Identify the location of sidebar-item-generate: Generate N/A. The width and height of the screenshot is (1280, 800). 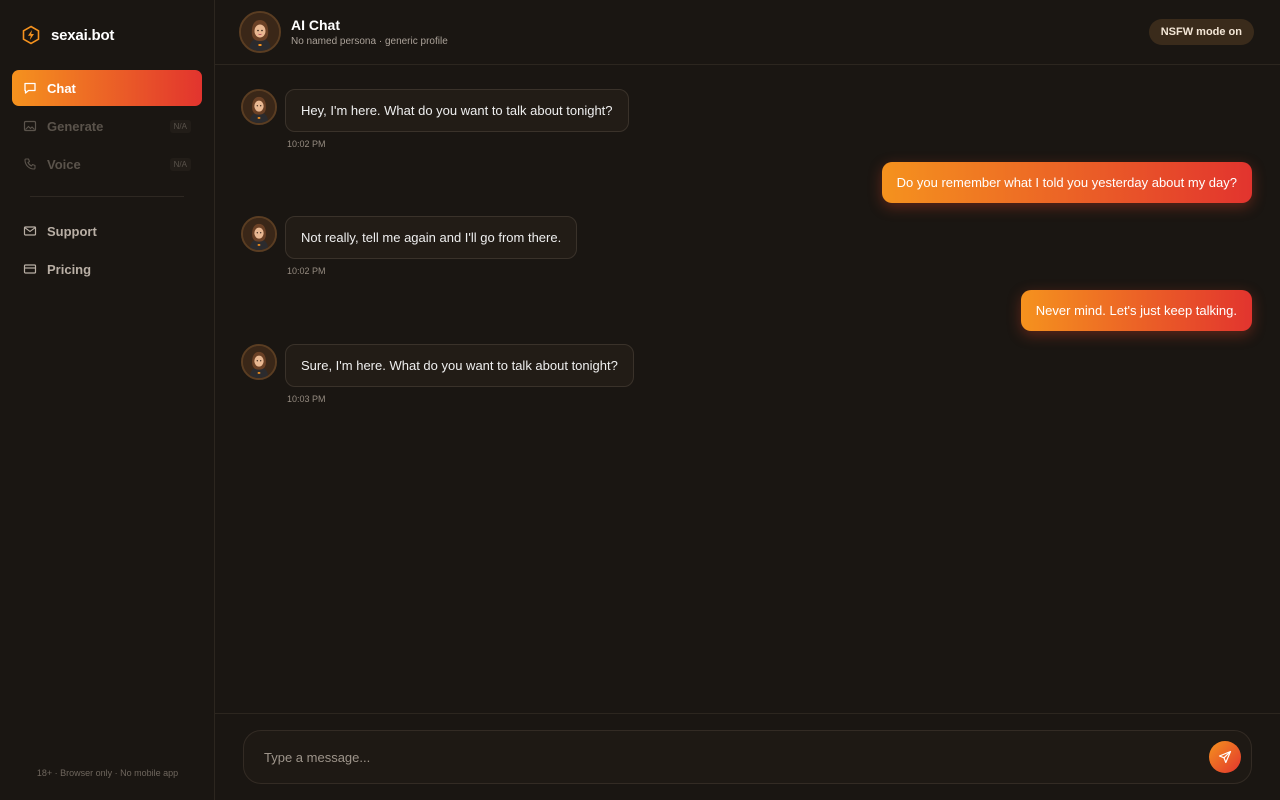
(107, 126).